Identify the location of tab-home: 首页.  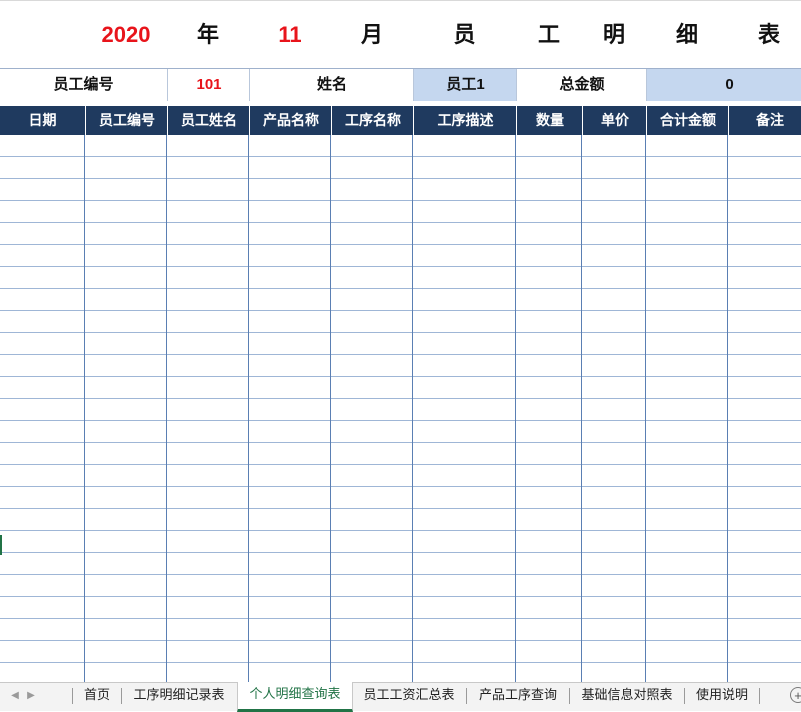
(97, 696).